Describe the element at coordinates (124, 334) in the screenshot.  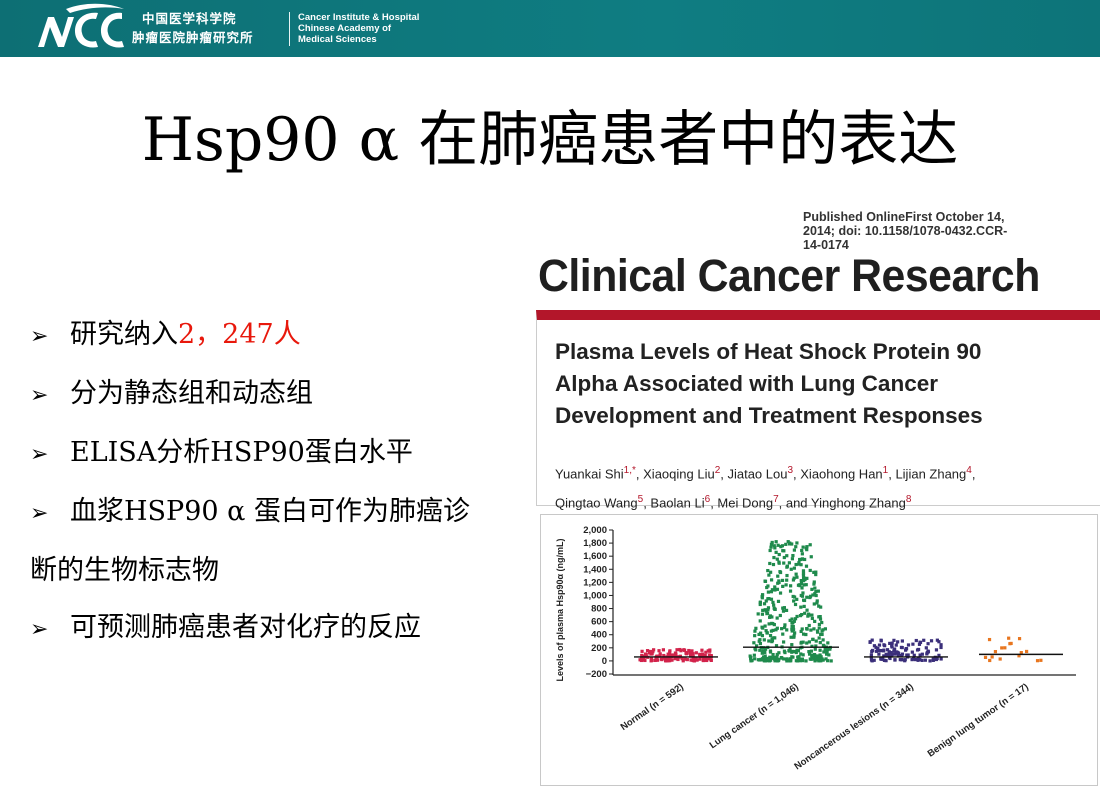
I see `bullet-text: 研究纳入` at that location.